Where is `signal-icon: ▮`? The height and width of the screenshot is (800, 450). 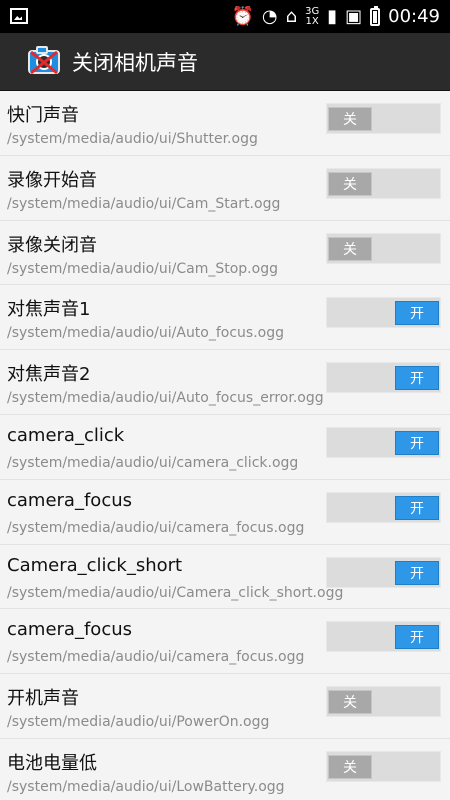 signal-icon: ▮ is located at coordinates (332, 16).